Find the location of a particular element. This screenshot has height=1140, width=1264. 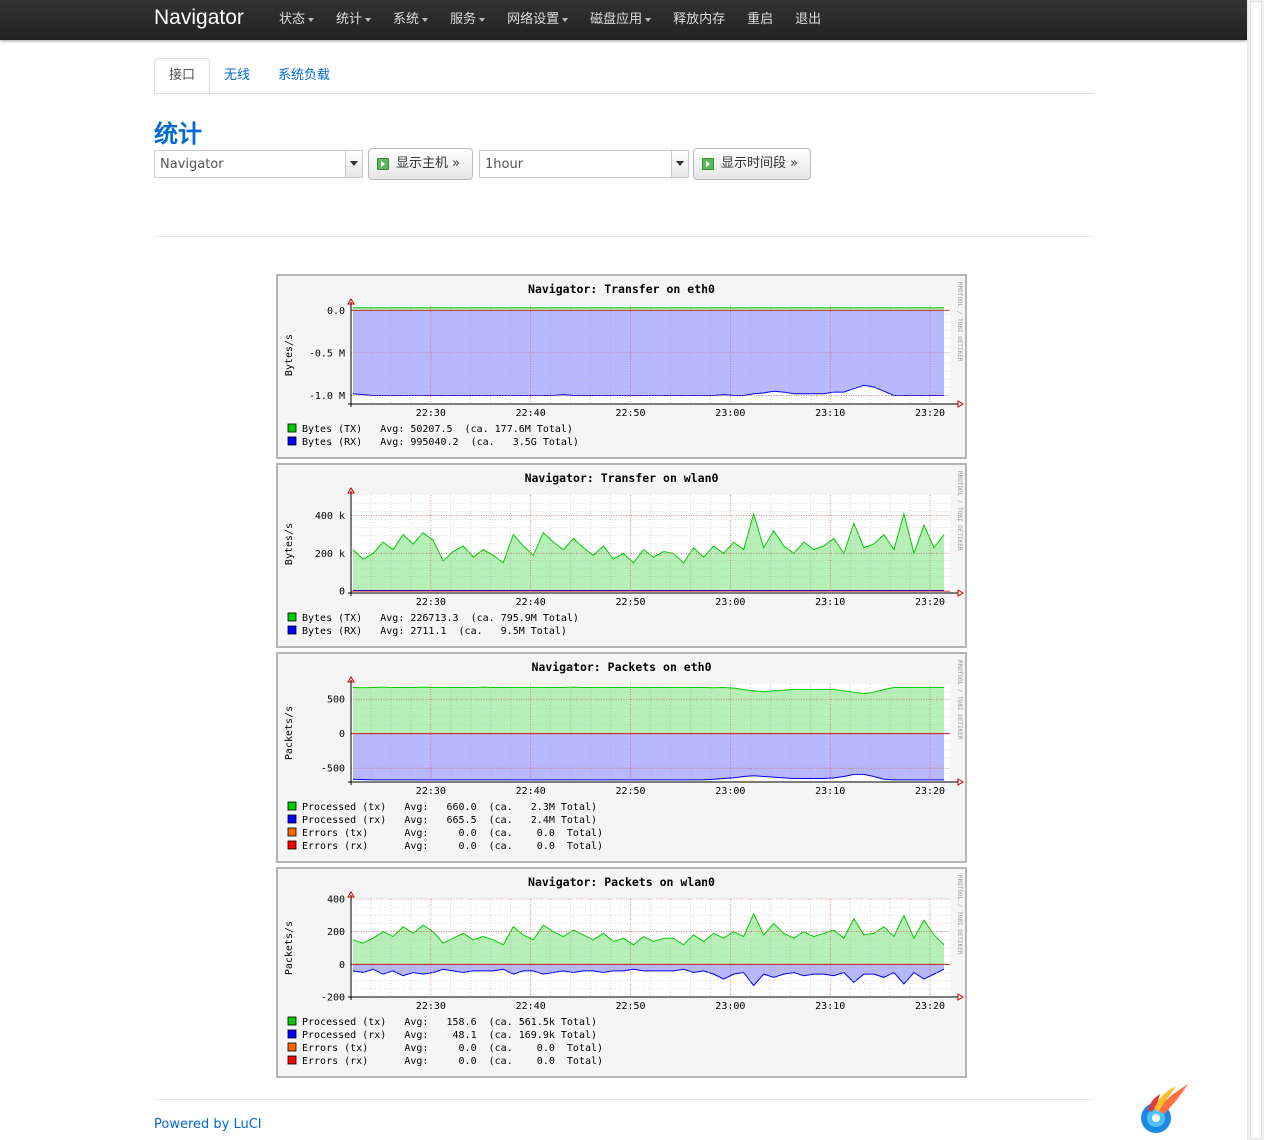

app-logo-icon is located at coordinates (1164, 1108).